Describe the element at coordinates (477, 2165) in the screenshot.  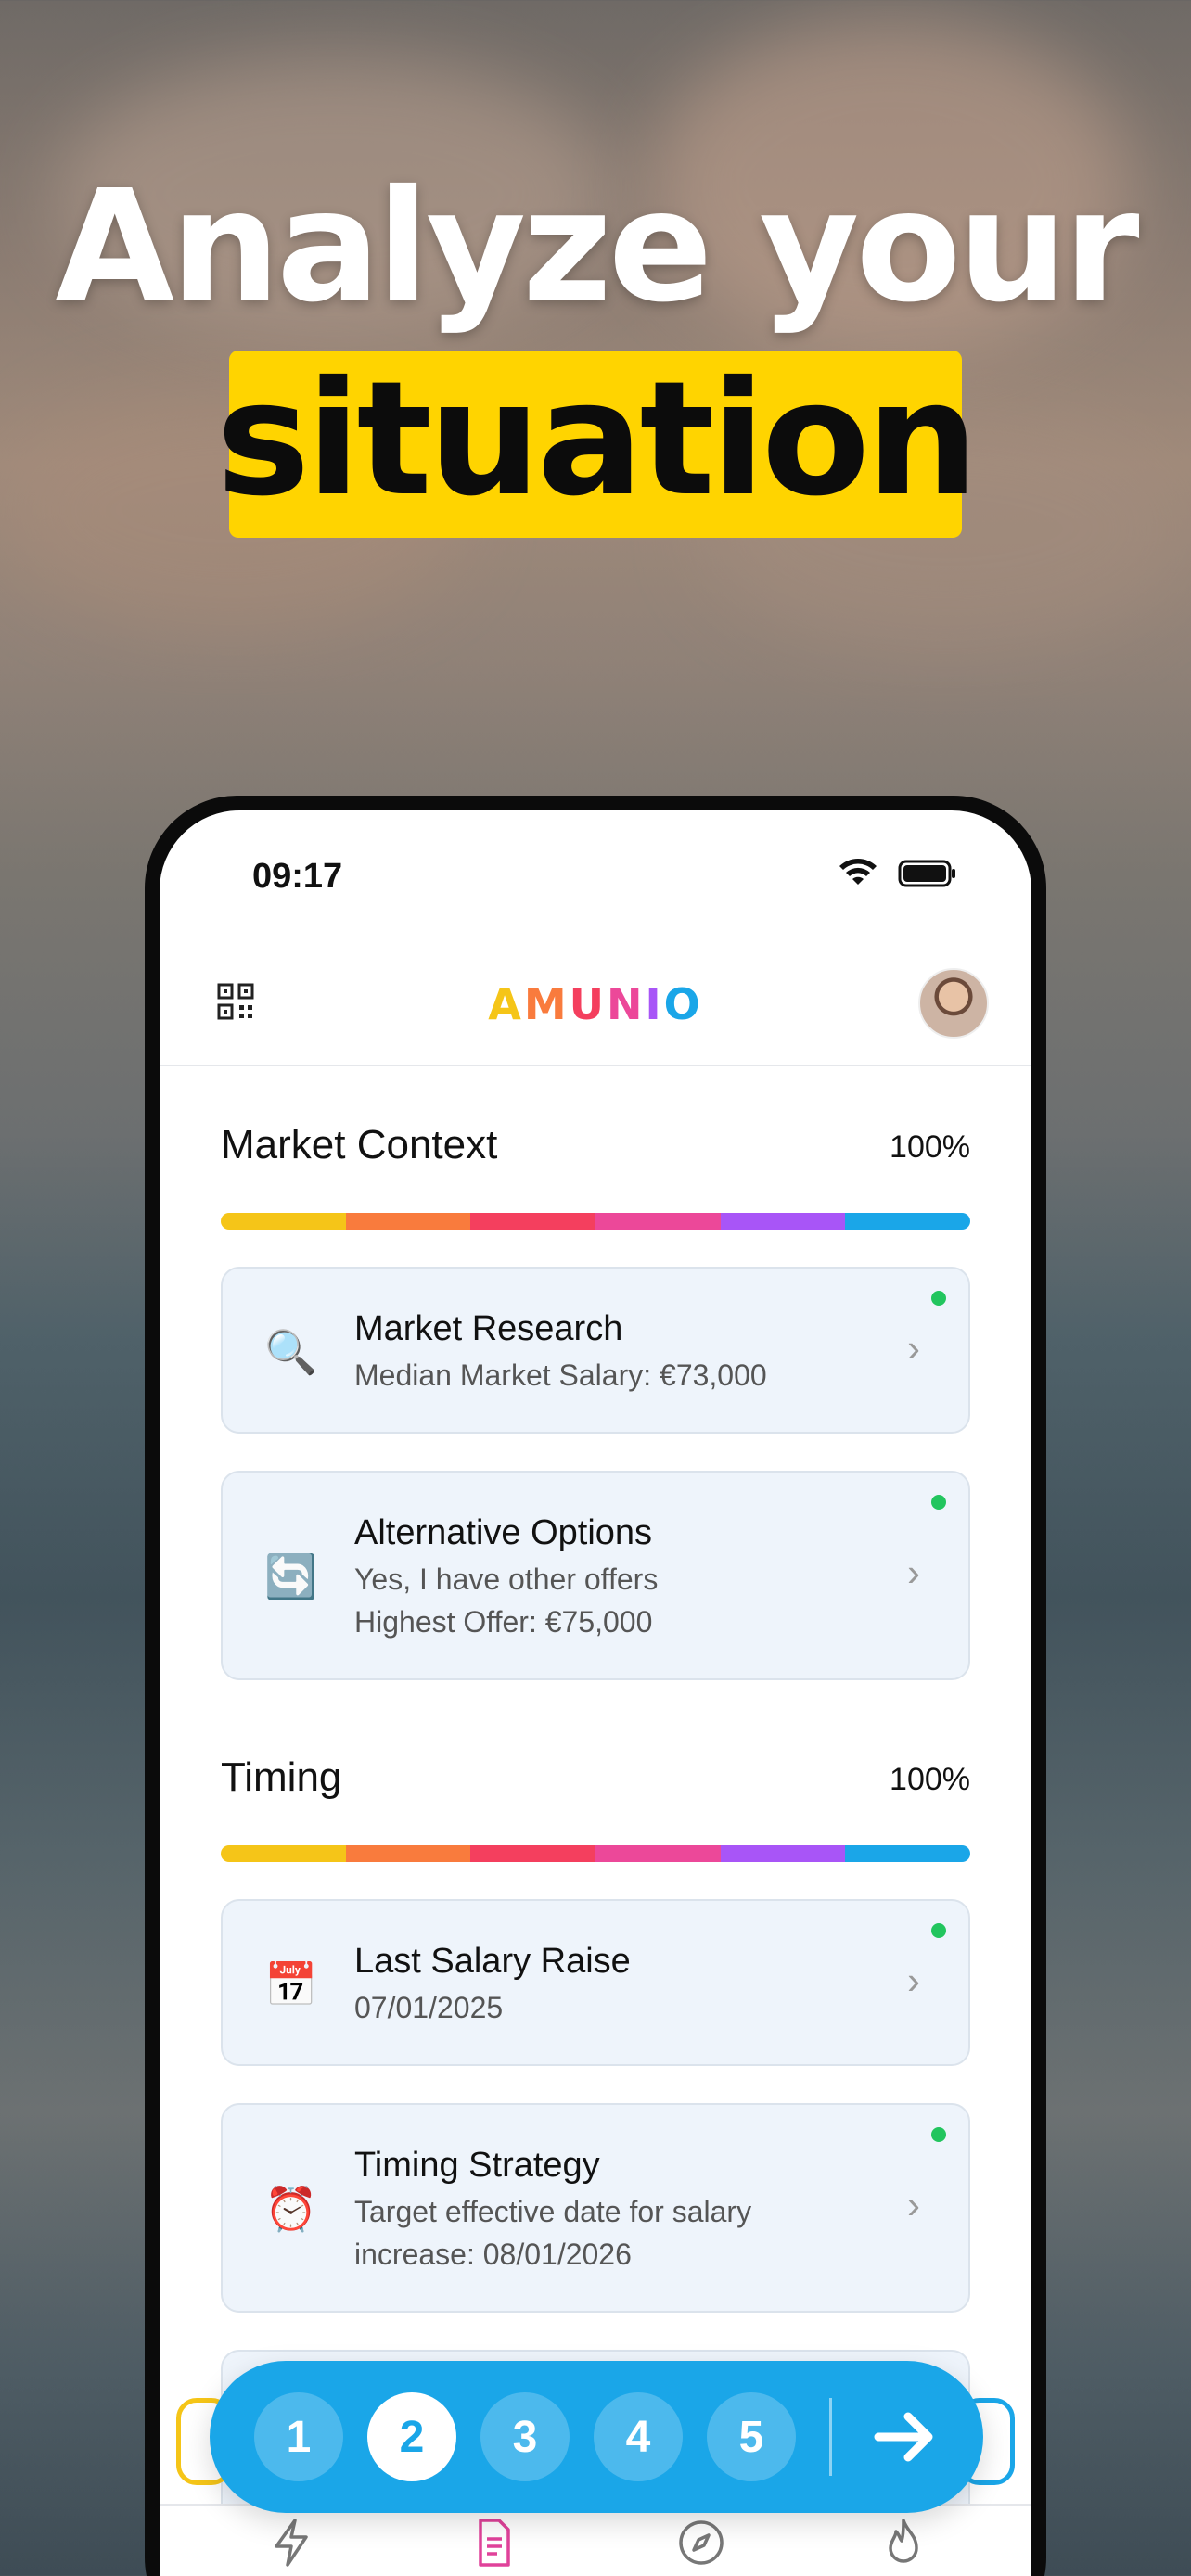
I see `card-title: Timing Strategy` at that location.